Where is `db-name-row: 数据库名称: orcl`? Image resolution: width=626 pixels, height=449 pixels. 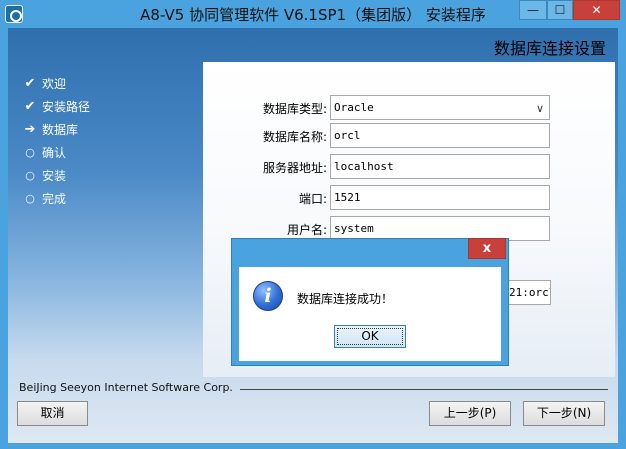
db-name-row: 数据库名称: orcl is located at coordinates (409, 136).